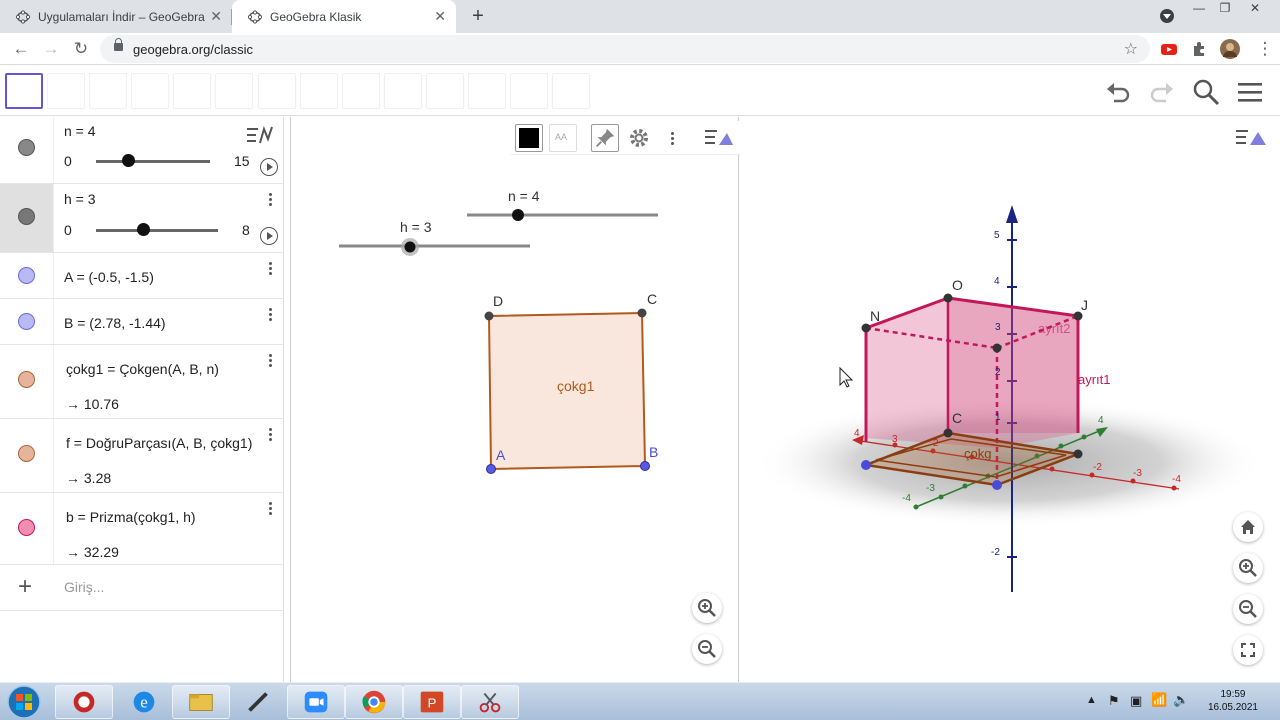 This screenshot has width=1280, height=720. Describe the element at coordinates (1265, 49) in the screenshot. I see `browser-menu-icon: ⋮` at that location.